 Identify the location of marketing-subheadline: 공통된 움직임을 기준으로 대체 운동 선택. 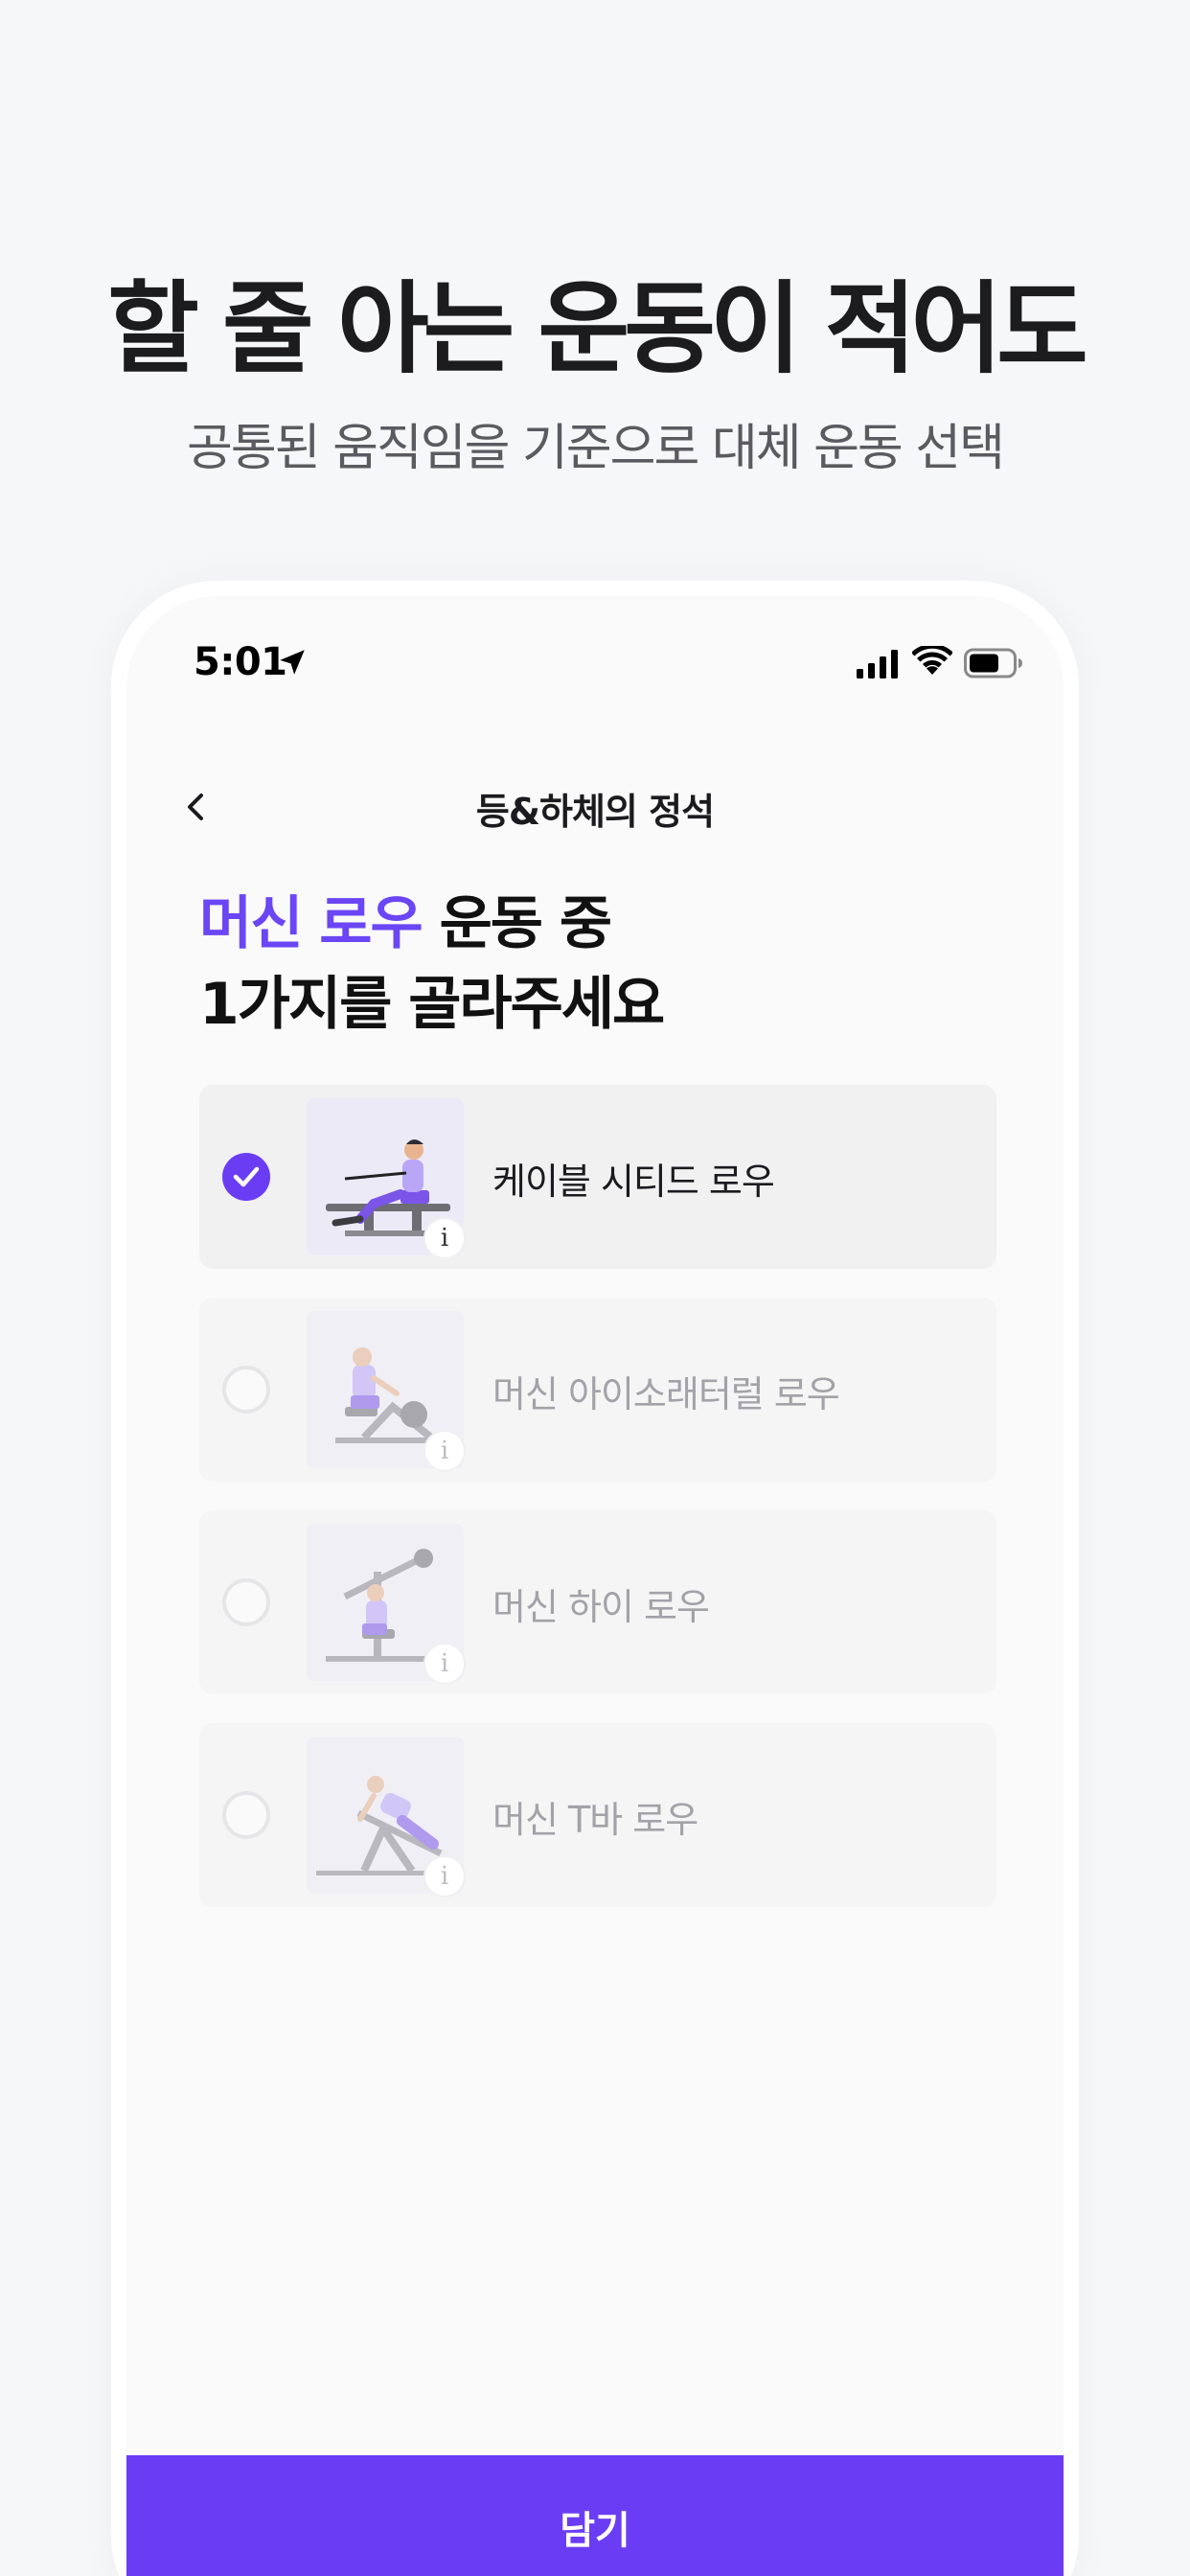
(596, 448).